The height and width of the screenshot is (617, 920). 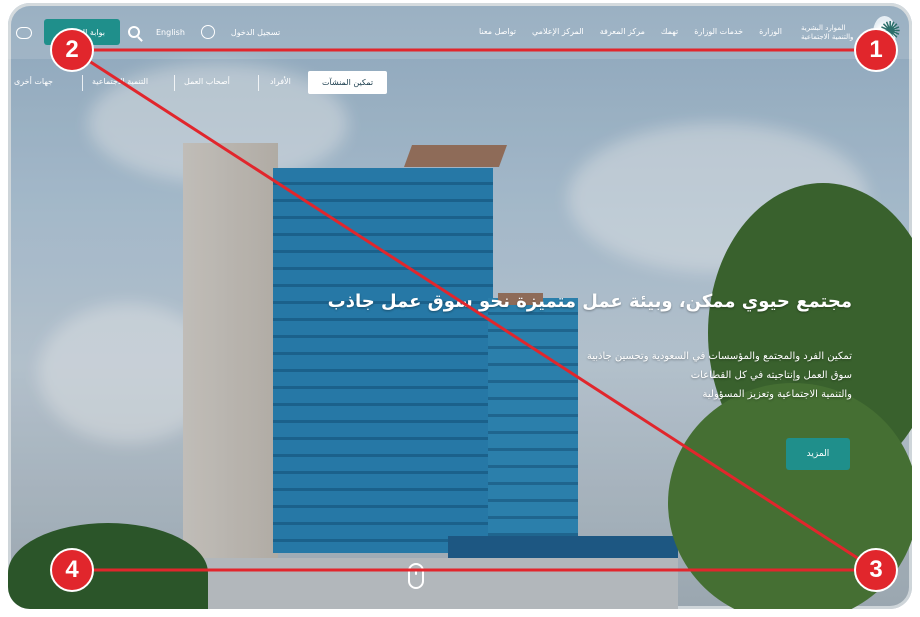 I want to click on globe-icon, so click(x=207, y=32).